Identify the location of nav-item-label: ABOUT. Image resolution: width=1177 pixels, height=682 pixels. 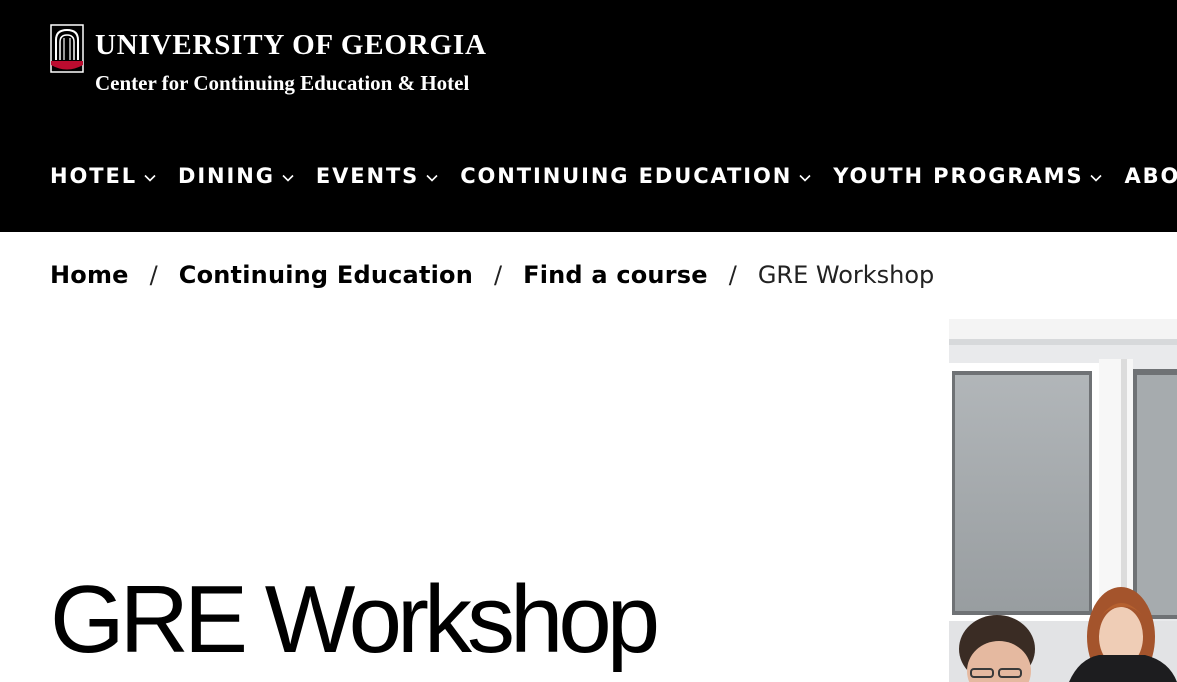
(1150, 176).